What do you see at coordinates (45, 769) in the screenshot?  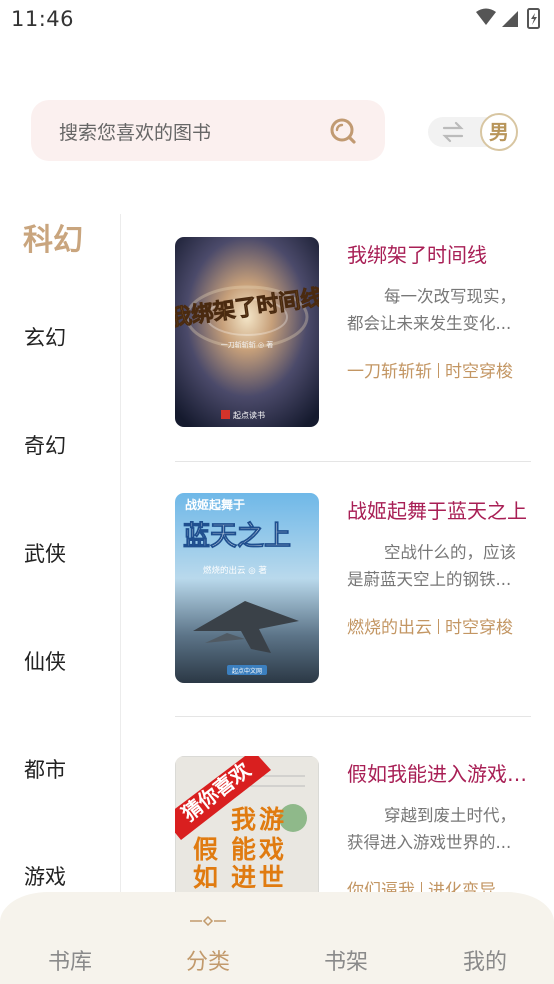 I see `category-item: 都市` at bounding box center [45, 769].